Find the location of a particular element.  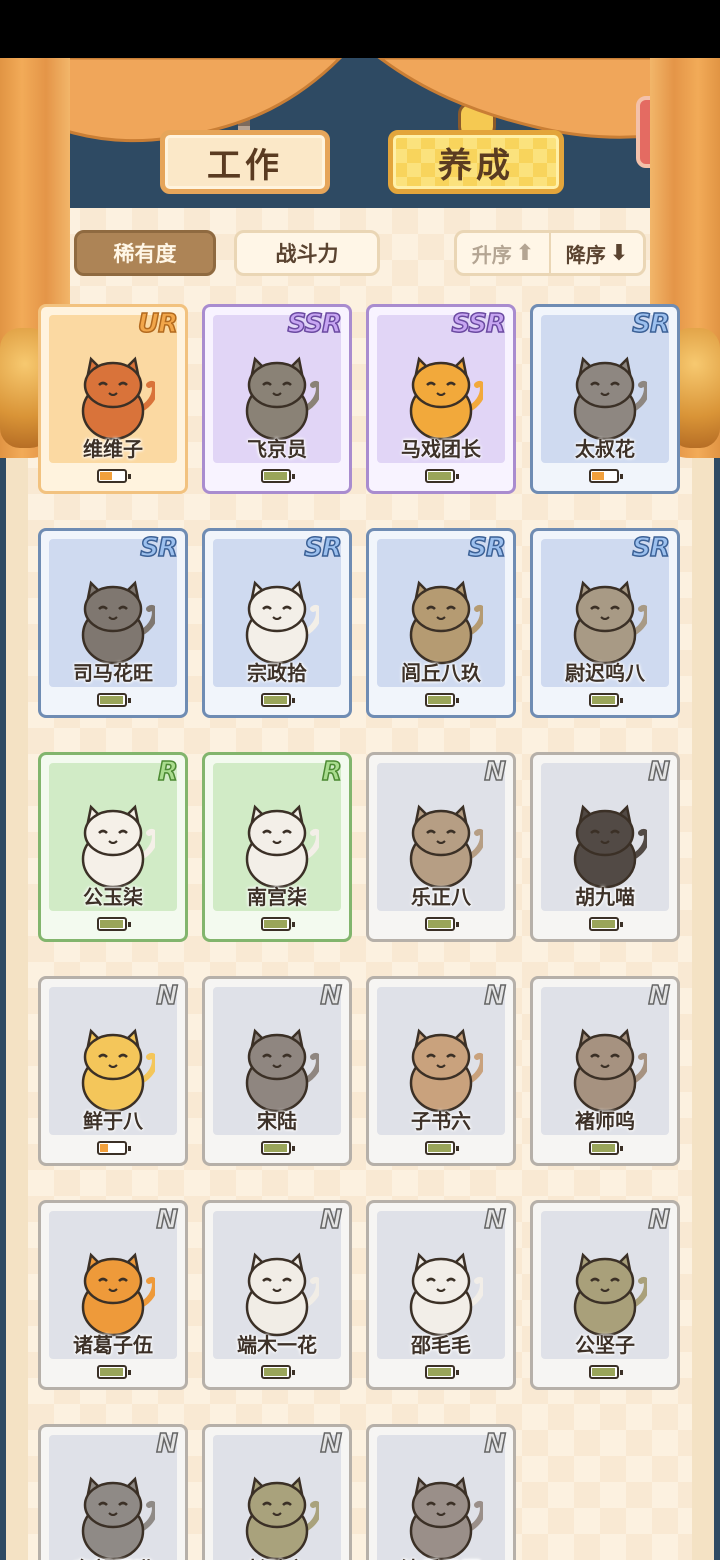

character-card: SR 尉迟呜八 is located at coordinates (605, 623).